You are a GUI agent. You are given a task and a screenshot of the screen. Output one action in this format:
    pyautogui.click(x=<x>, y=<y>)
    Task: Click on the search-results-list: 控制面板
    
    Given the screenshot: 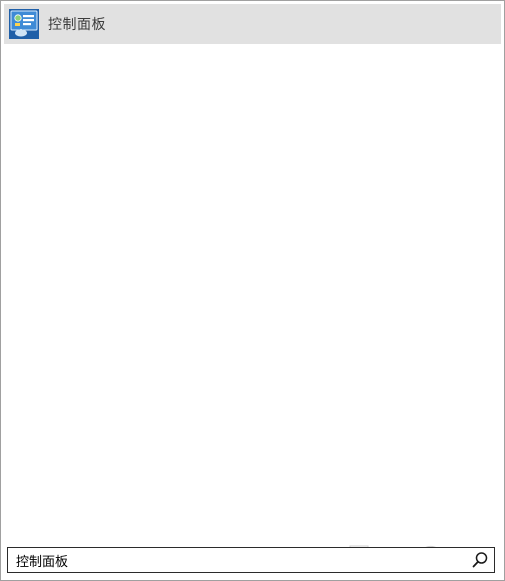 What is the action you would take?
    pyautogui.click(x=252, y=24)
    